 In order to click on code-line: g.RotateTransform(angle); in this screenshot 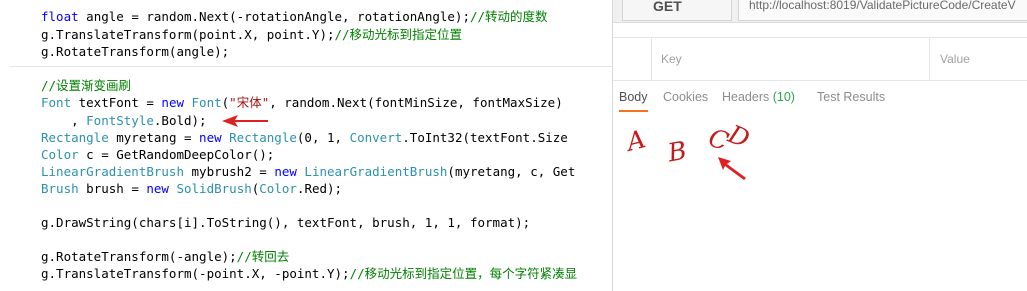, I will do `click(135, 52)`.